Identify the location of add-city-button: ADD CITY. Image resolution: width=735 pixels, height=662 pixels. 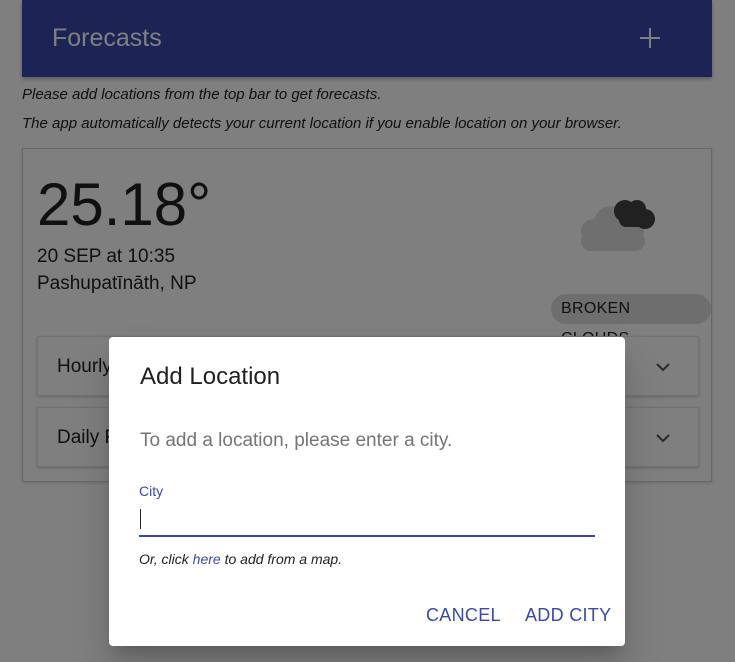
(568, 615).